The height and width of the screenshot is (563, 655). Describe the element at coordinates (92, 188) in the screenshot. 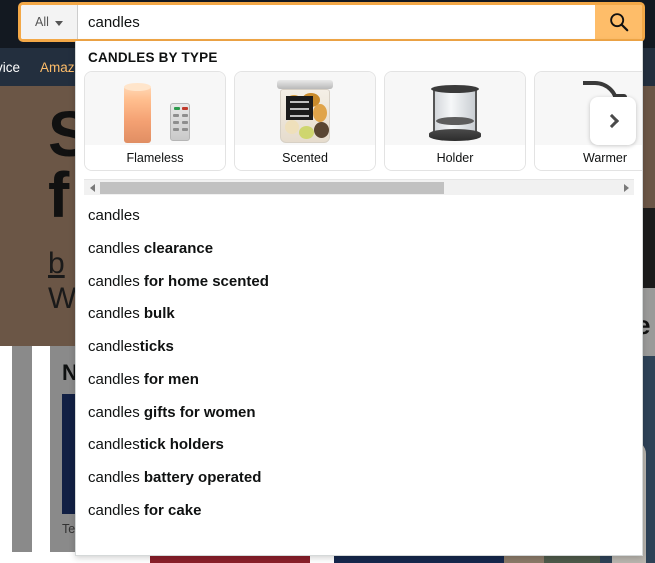

I see `triangle-left-icon` at that location.